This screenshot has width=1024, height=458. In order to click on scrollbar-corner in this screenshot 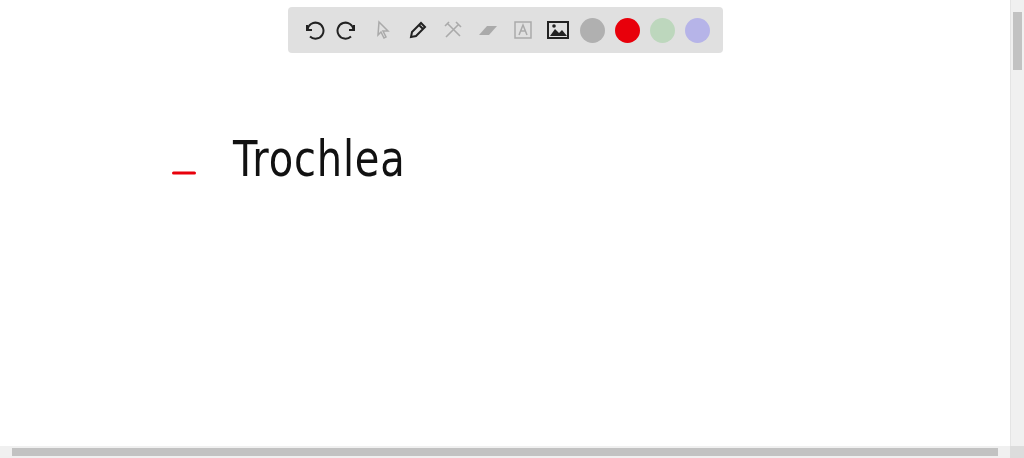, I will do `click(1017, 452)`.